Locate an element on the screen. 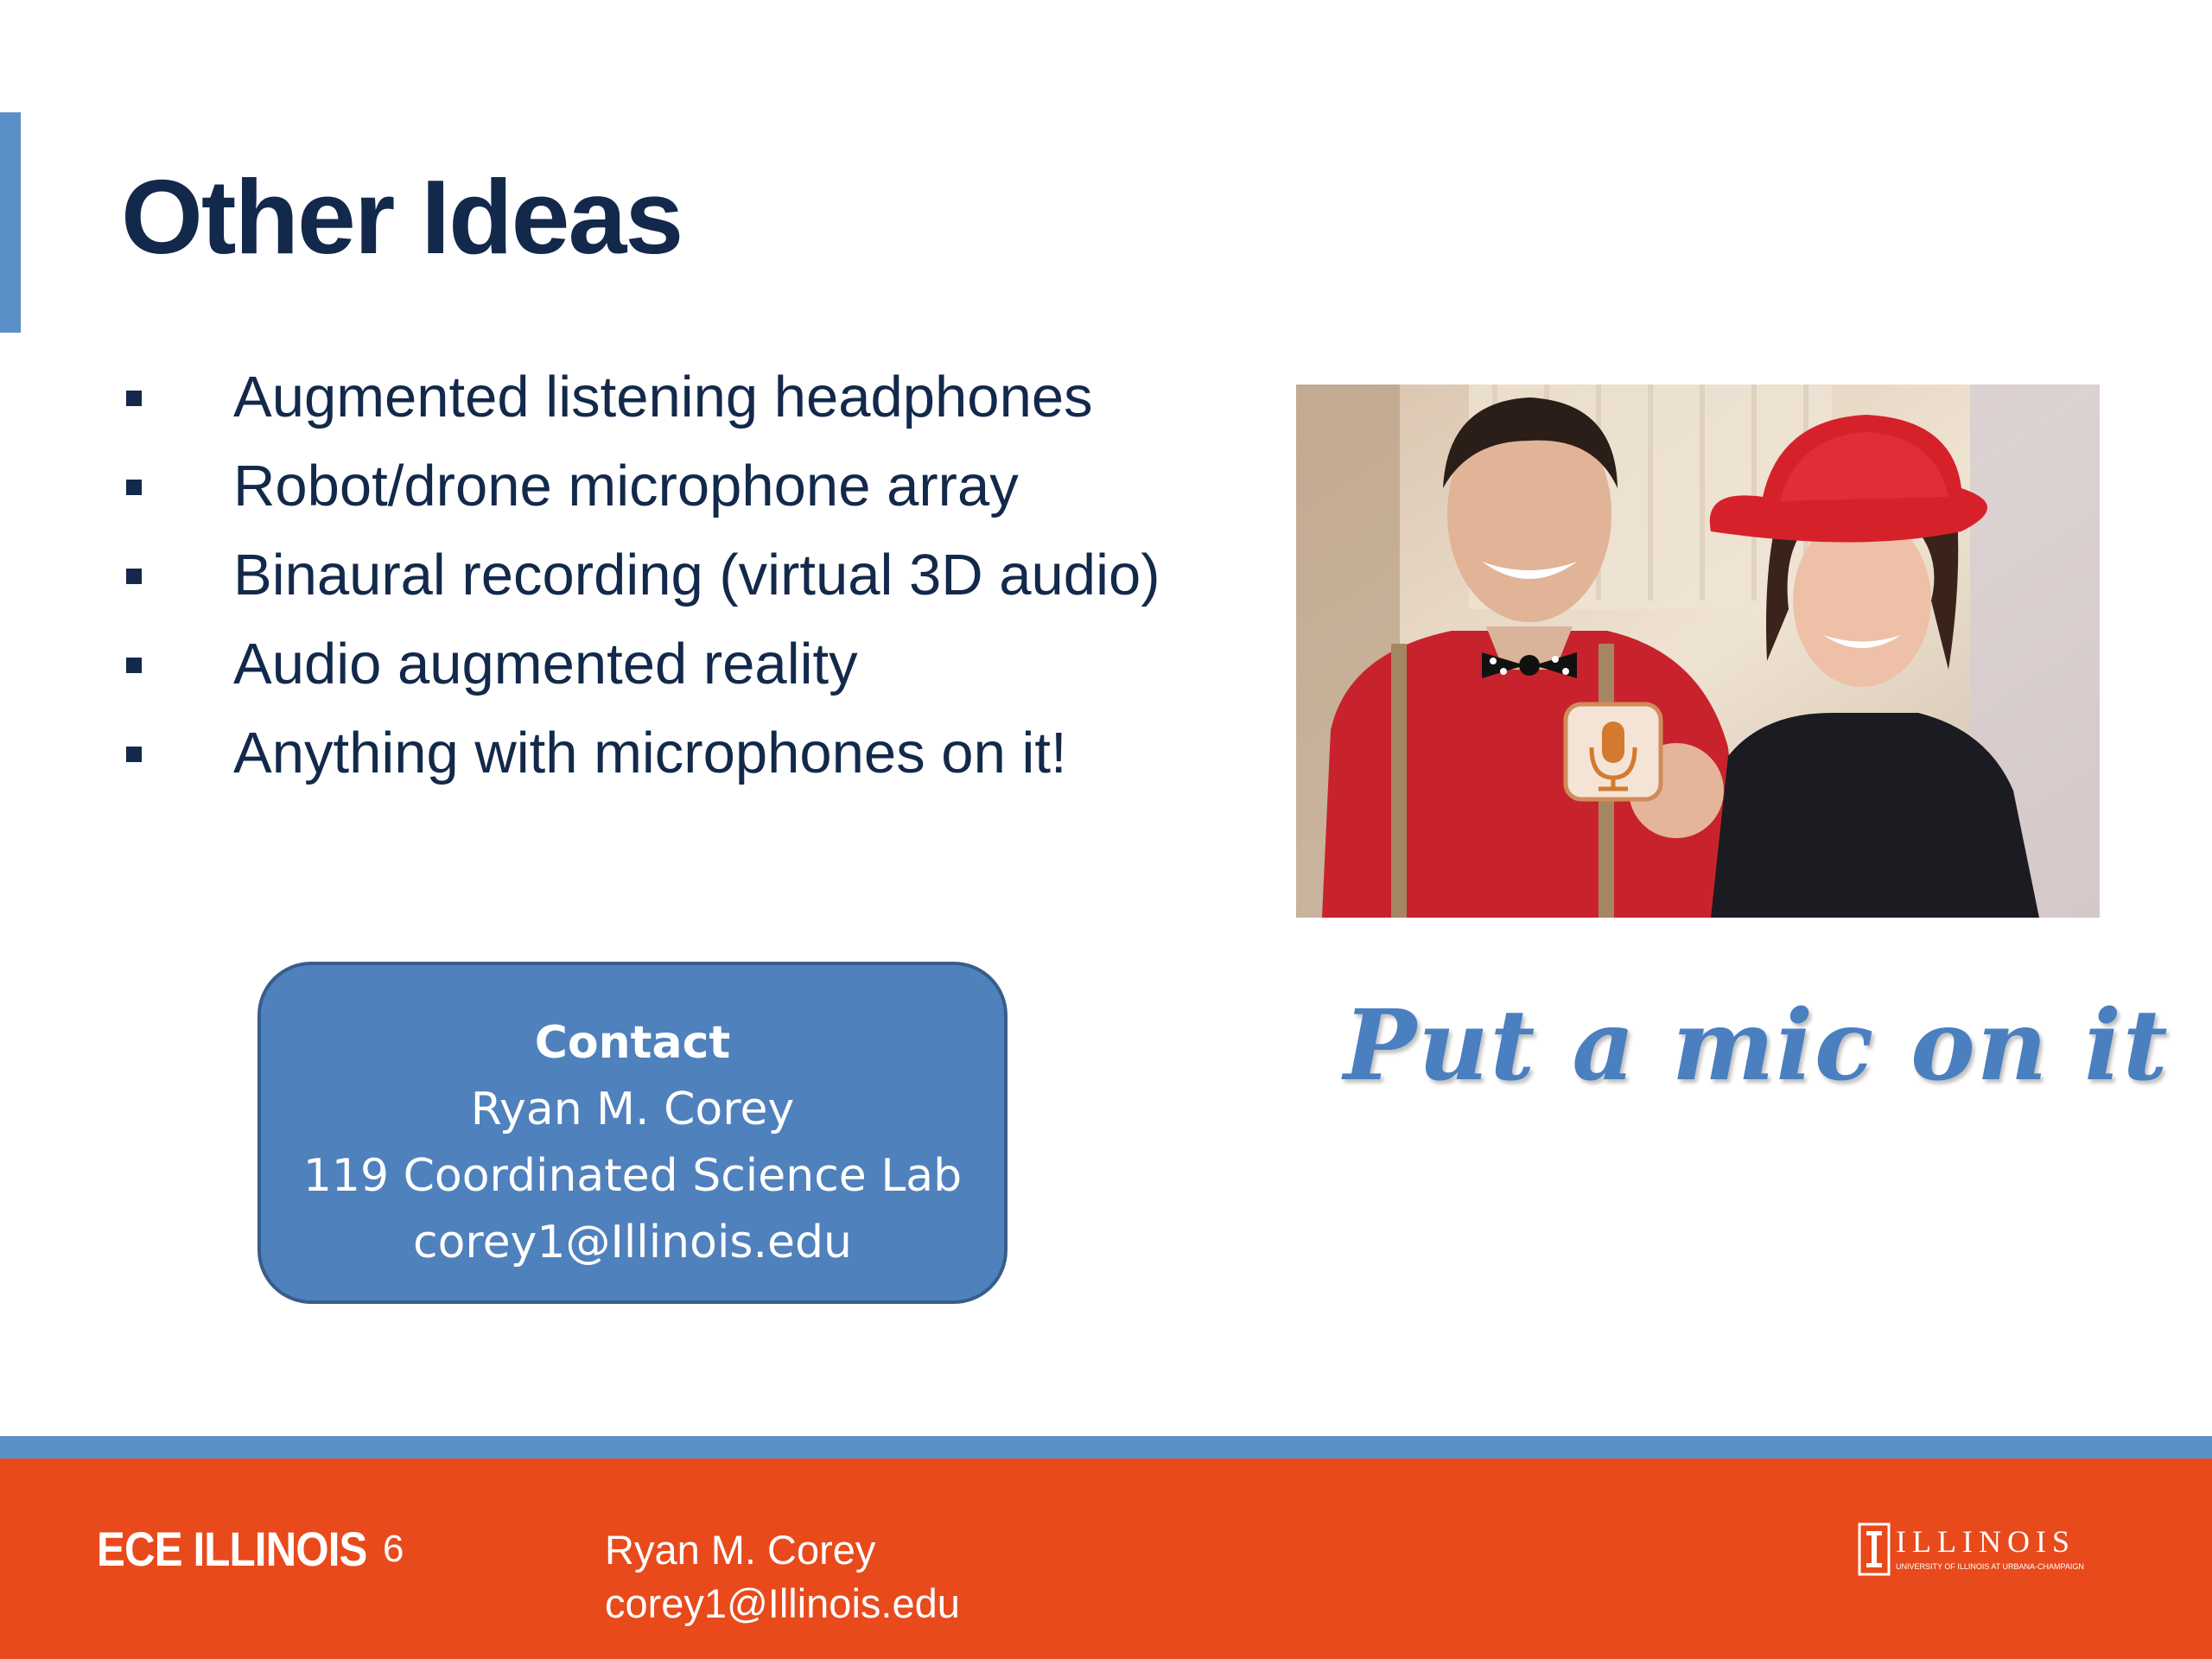 This screenshot has height=1659, width=2212. list-item-text: Anything with microphones on it! is located at coordinates (650, 753).